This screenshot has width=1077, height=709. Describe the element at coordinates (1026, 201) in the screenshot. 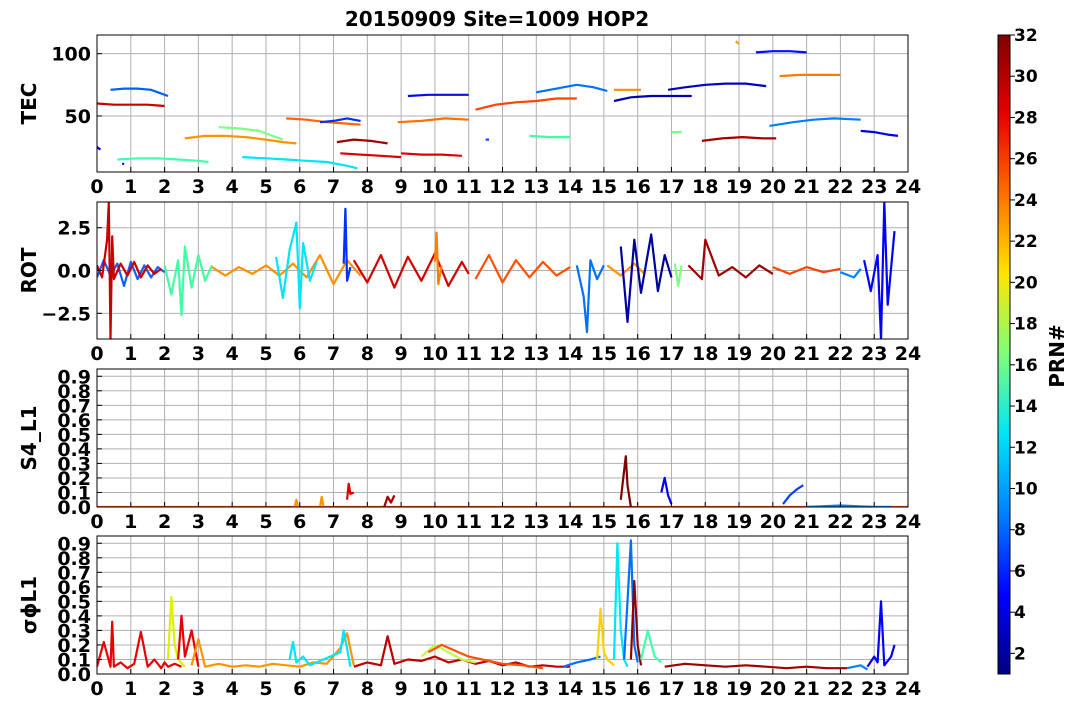

I see `colorbar-tick-label: 24` at that location.